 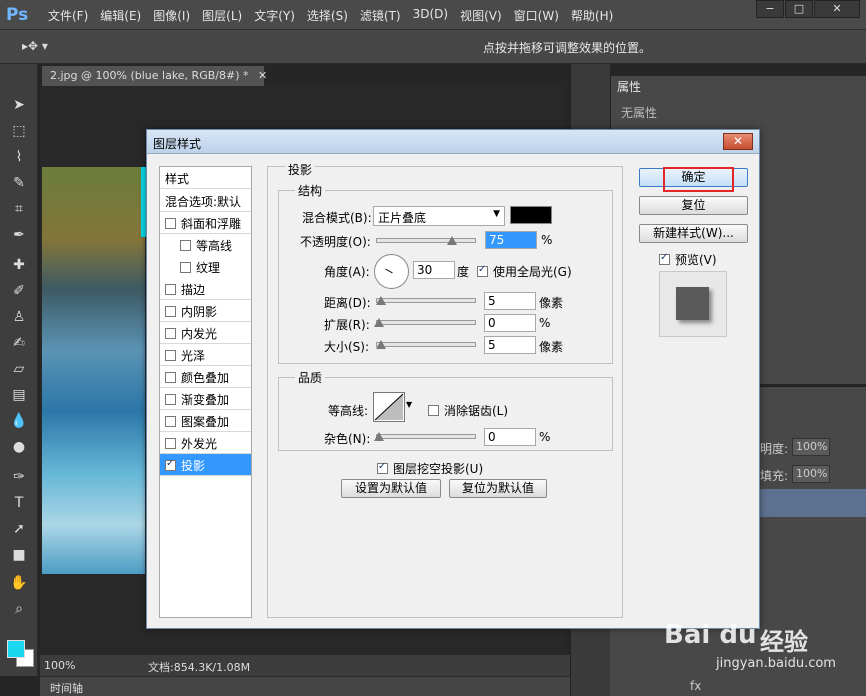 I want to click on crop-tool-icon: ⌗, so click(x=19, y=209).